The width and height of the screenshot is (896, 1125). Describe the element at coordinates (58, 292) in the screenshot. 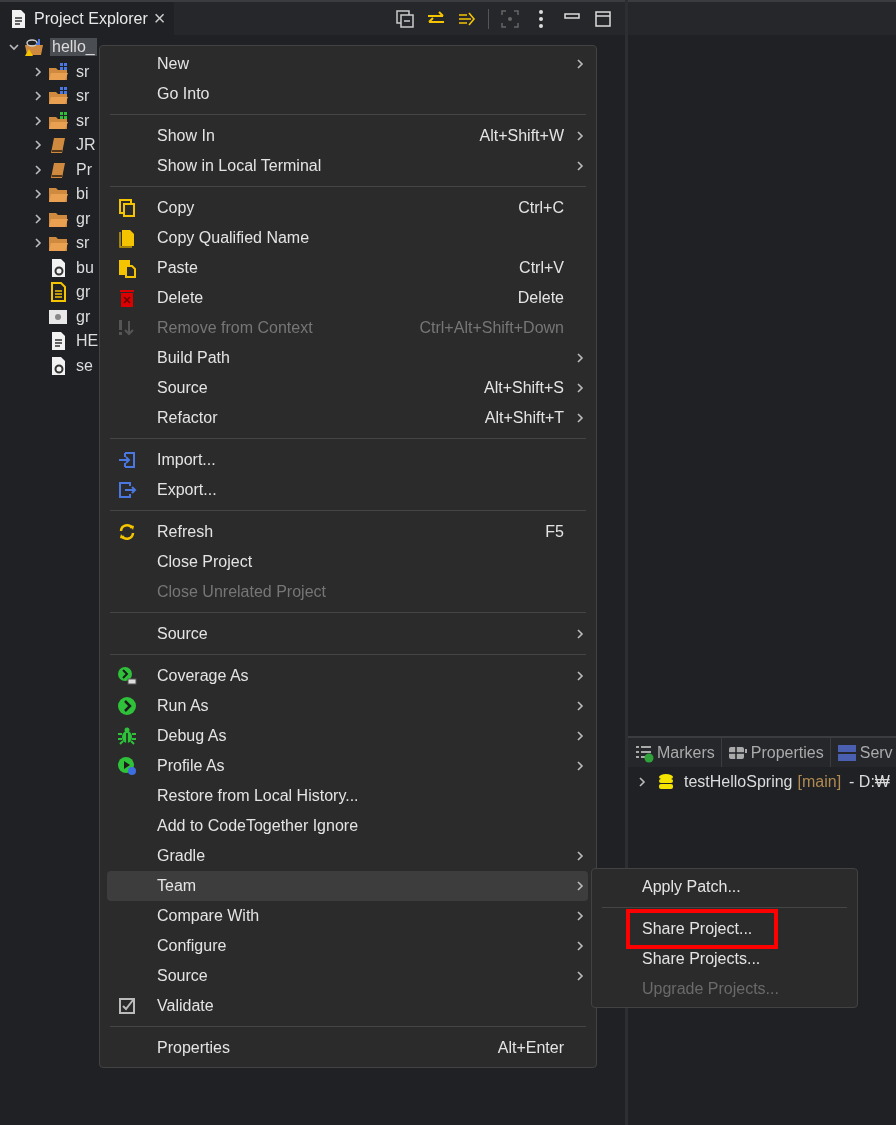

I see `text-file-icon` at that location.